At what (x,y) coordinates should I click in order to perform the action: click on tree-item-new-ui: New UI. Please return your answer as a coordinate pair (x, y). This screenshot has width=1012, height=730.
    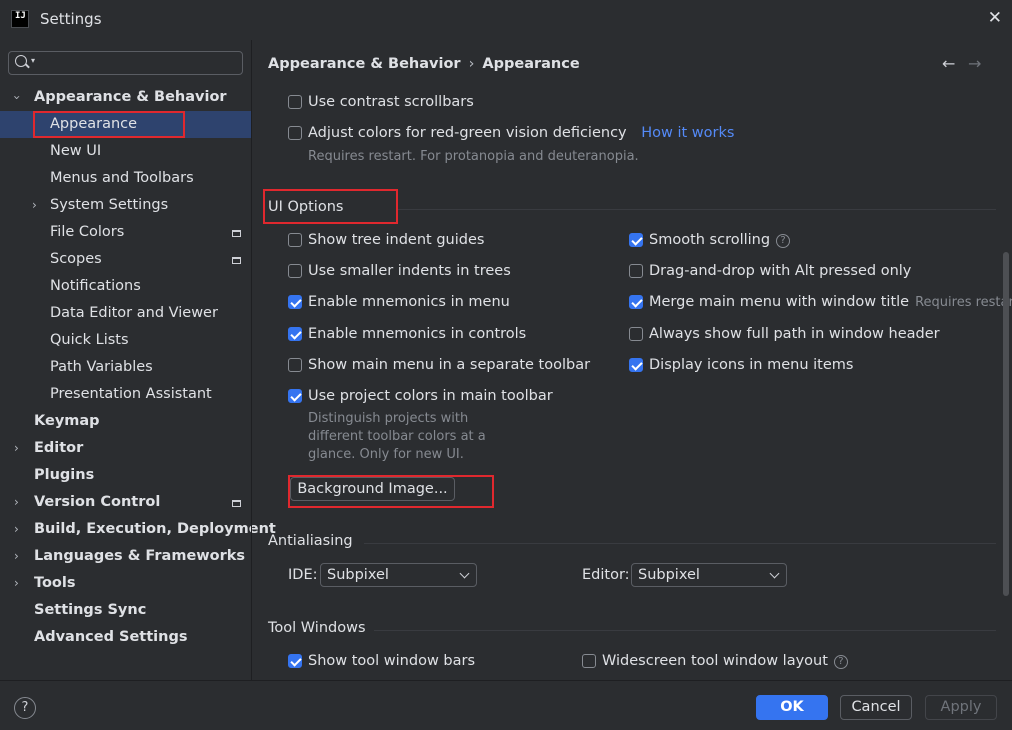
    Looking at the image, I should click on (125, 151).